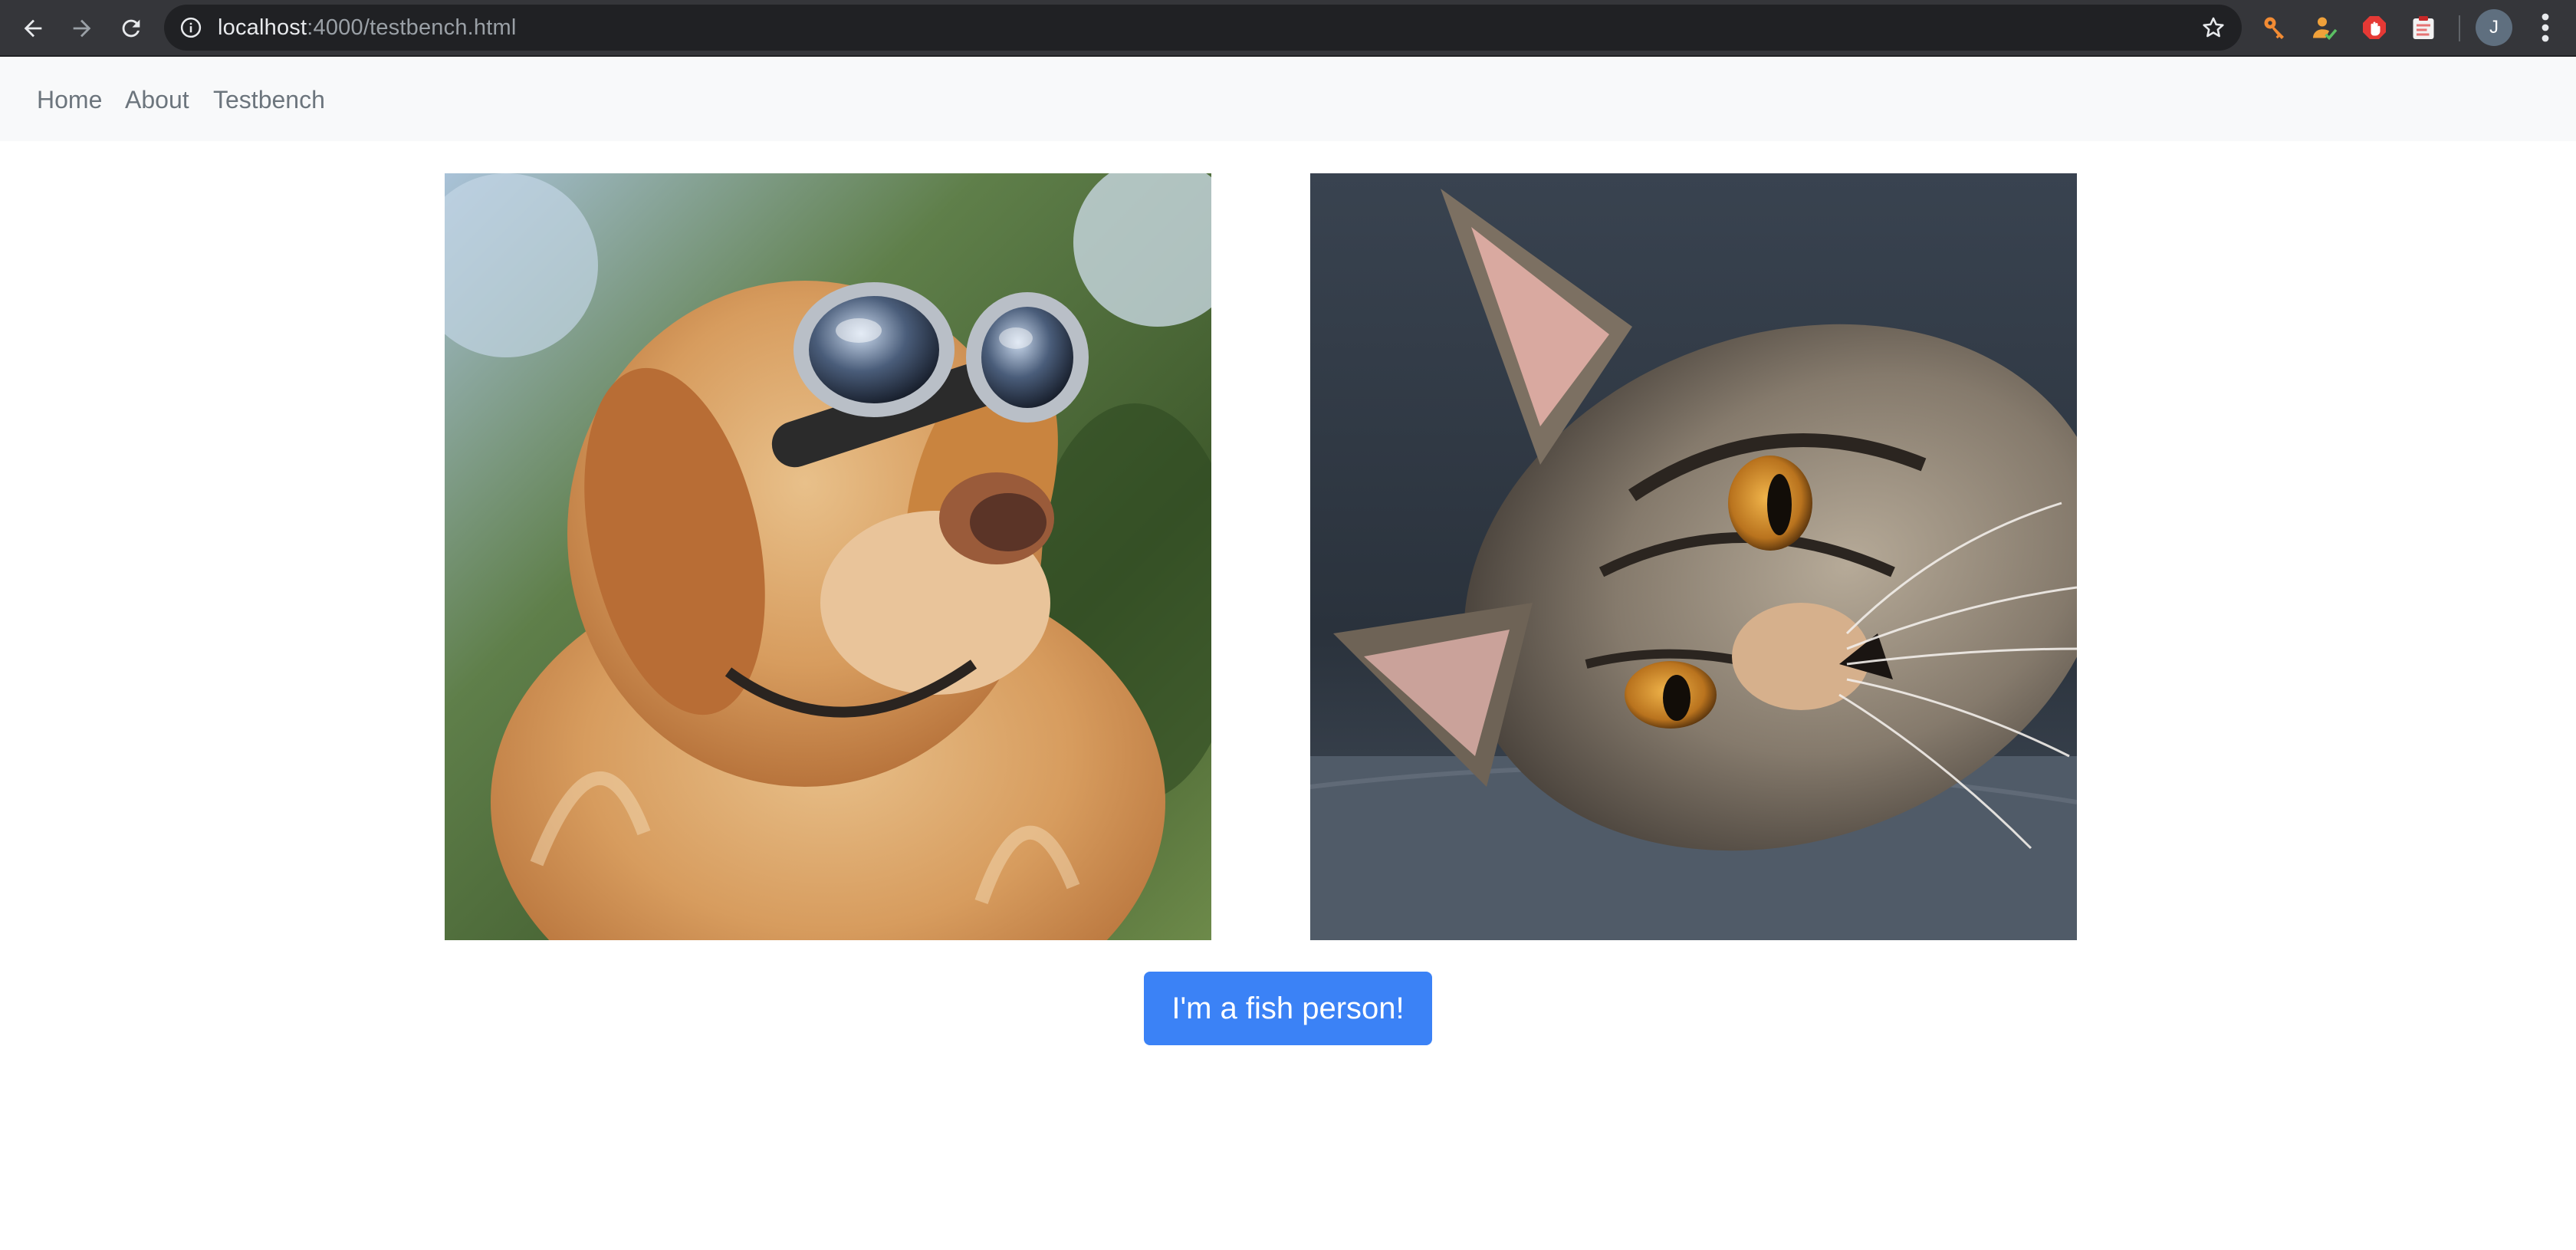 This screenshot has height=1250, width=2576. Describe the element at coordinates (157, 99) in the screenshot. I see `nav-link-about: About` at that location.